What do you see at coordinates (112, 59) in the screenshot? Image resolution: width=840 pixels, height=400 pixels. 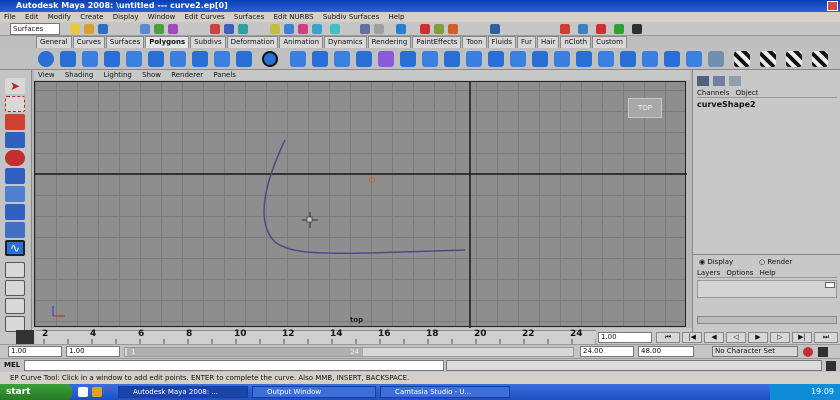 I see `poly-cone-icon` at bounding box center [112, 59].